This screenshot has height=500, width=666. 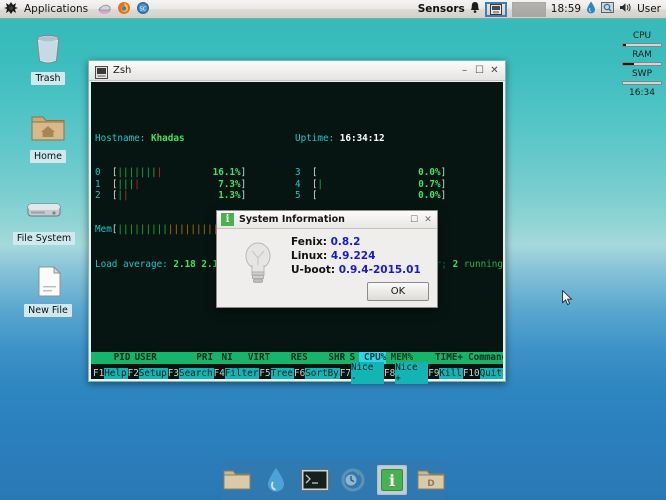 I want to click on sysmon-swp-bar, so click(x=642, y=83).